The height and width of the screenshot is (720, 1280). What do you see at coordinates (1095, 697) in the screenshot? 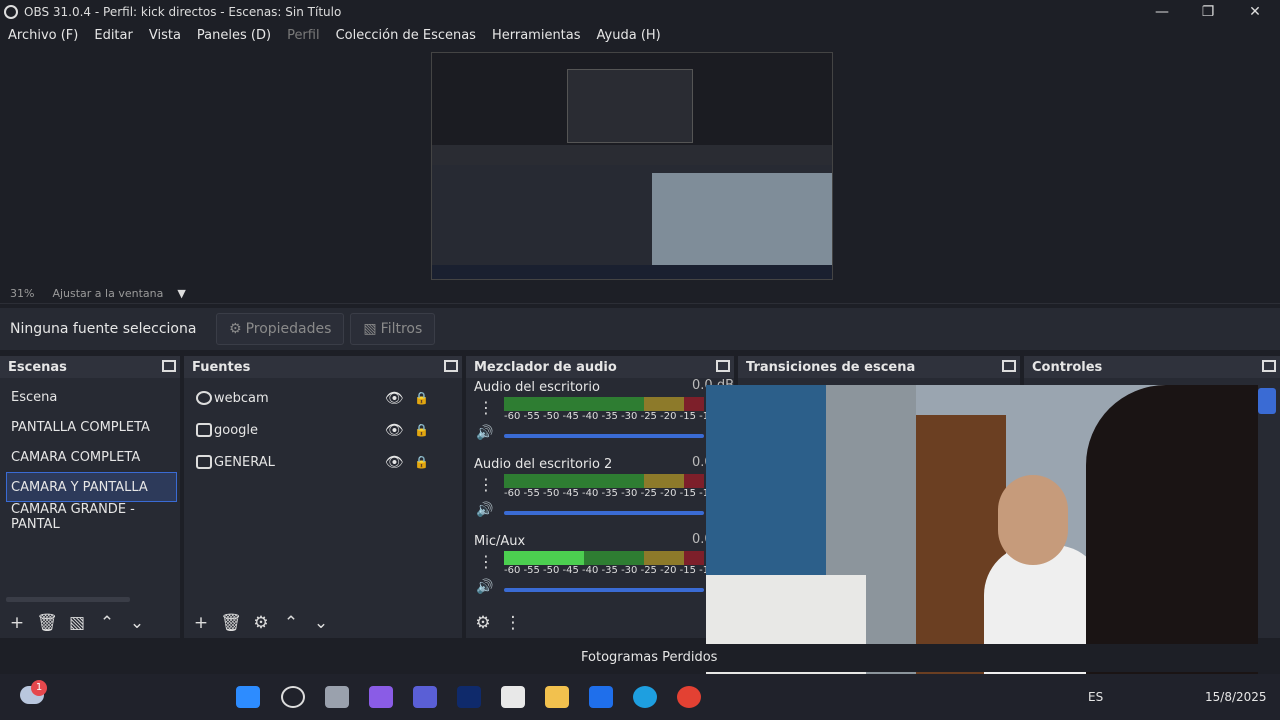
I see `language-indicator: ES` at bounding box center [1095, 697].